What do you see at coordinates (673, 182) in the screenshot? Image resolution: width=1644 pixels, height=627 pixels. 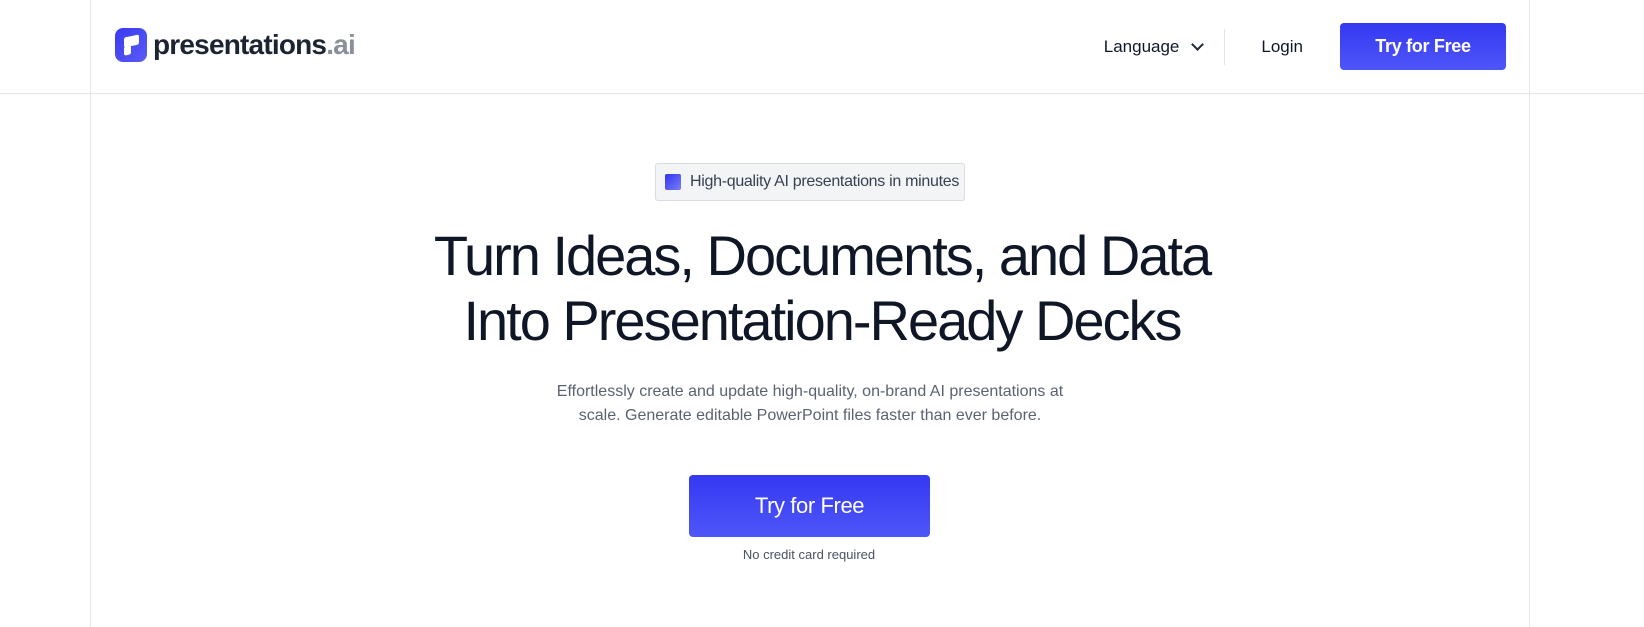 I see `gradient-square-icon` at bounding box center [673, 182].